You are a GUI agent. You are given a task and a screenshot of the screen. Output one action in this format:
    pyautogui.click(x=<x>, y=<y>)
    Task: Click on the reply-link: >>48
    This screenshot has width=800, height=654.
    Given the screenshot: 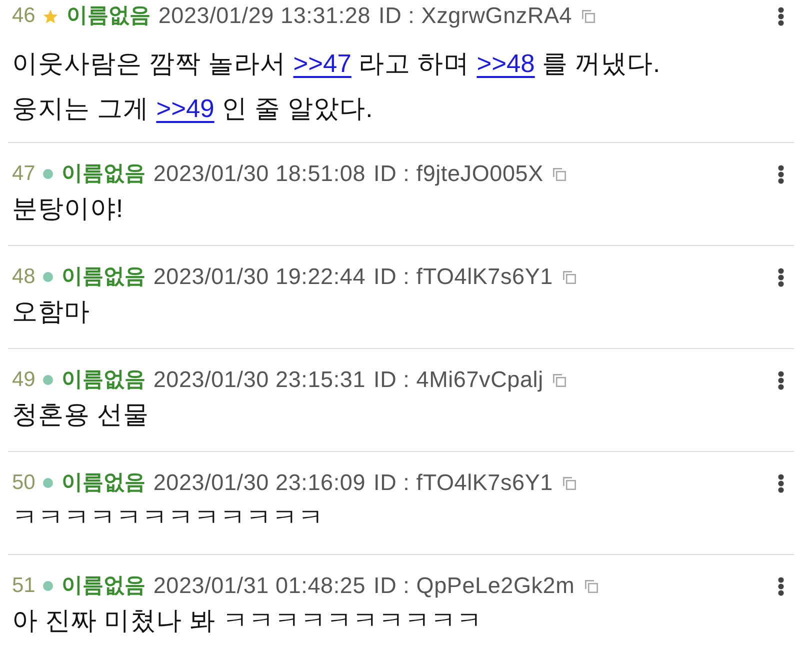 What is the action you would take?
    pyautogui.click(x=505, y=64)
    